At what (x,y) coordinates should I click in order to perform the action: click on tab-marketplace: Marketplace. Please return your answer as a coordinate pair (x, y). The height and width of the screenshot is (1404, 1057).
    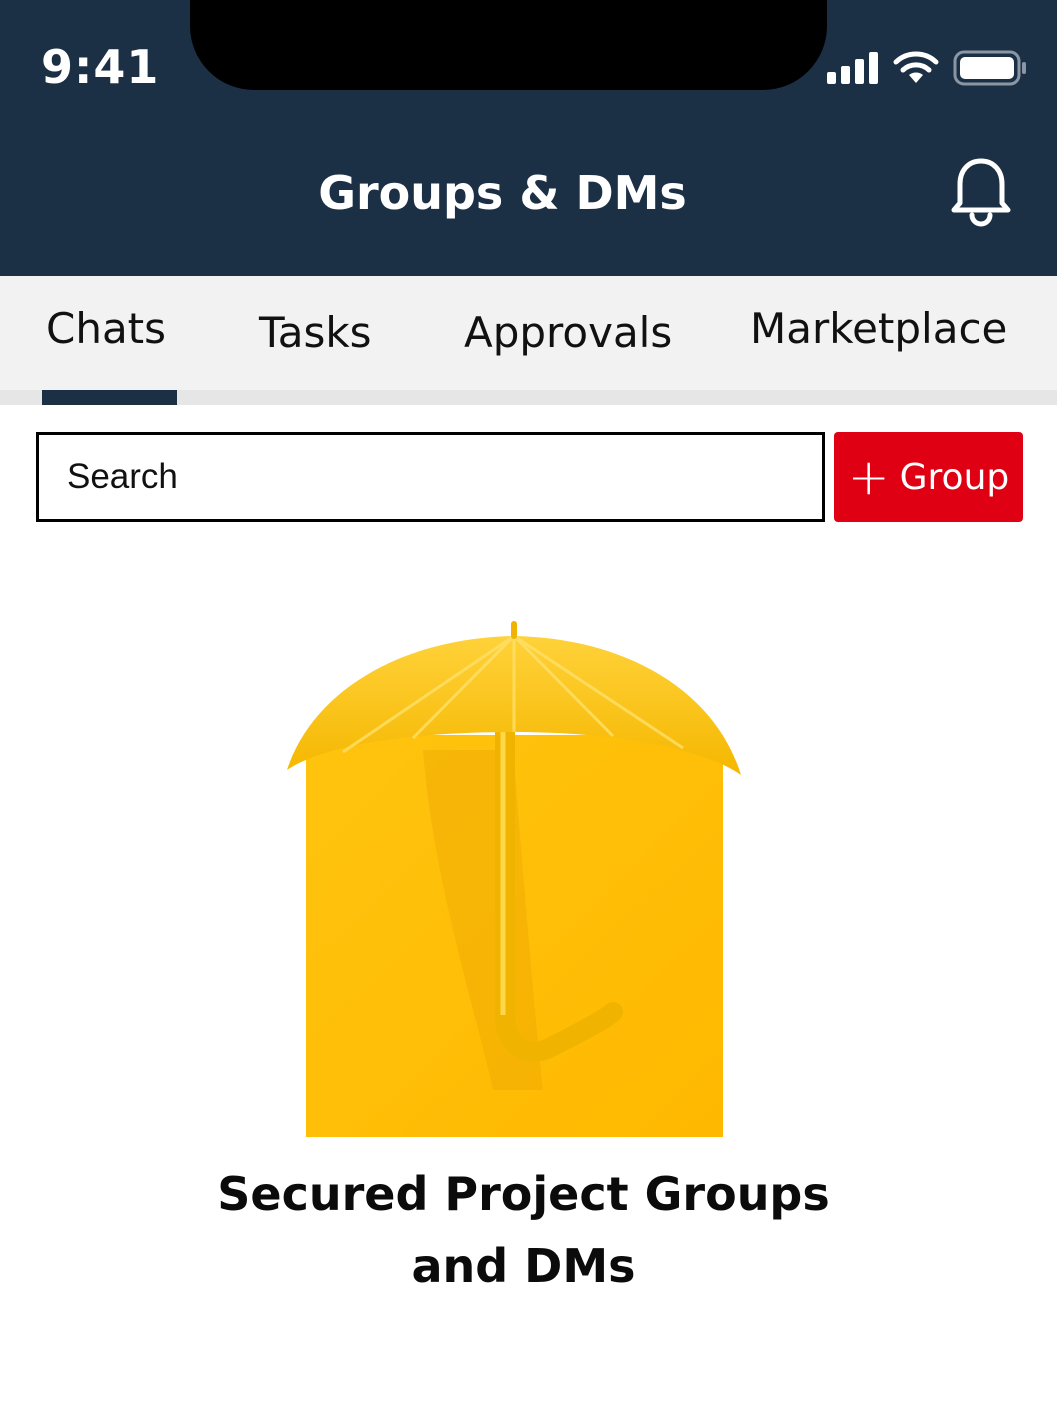
    Looking at the image, I should click on (878, 328).